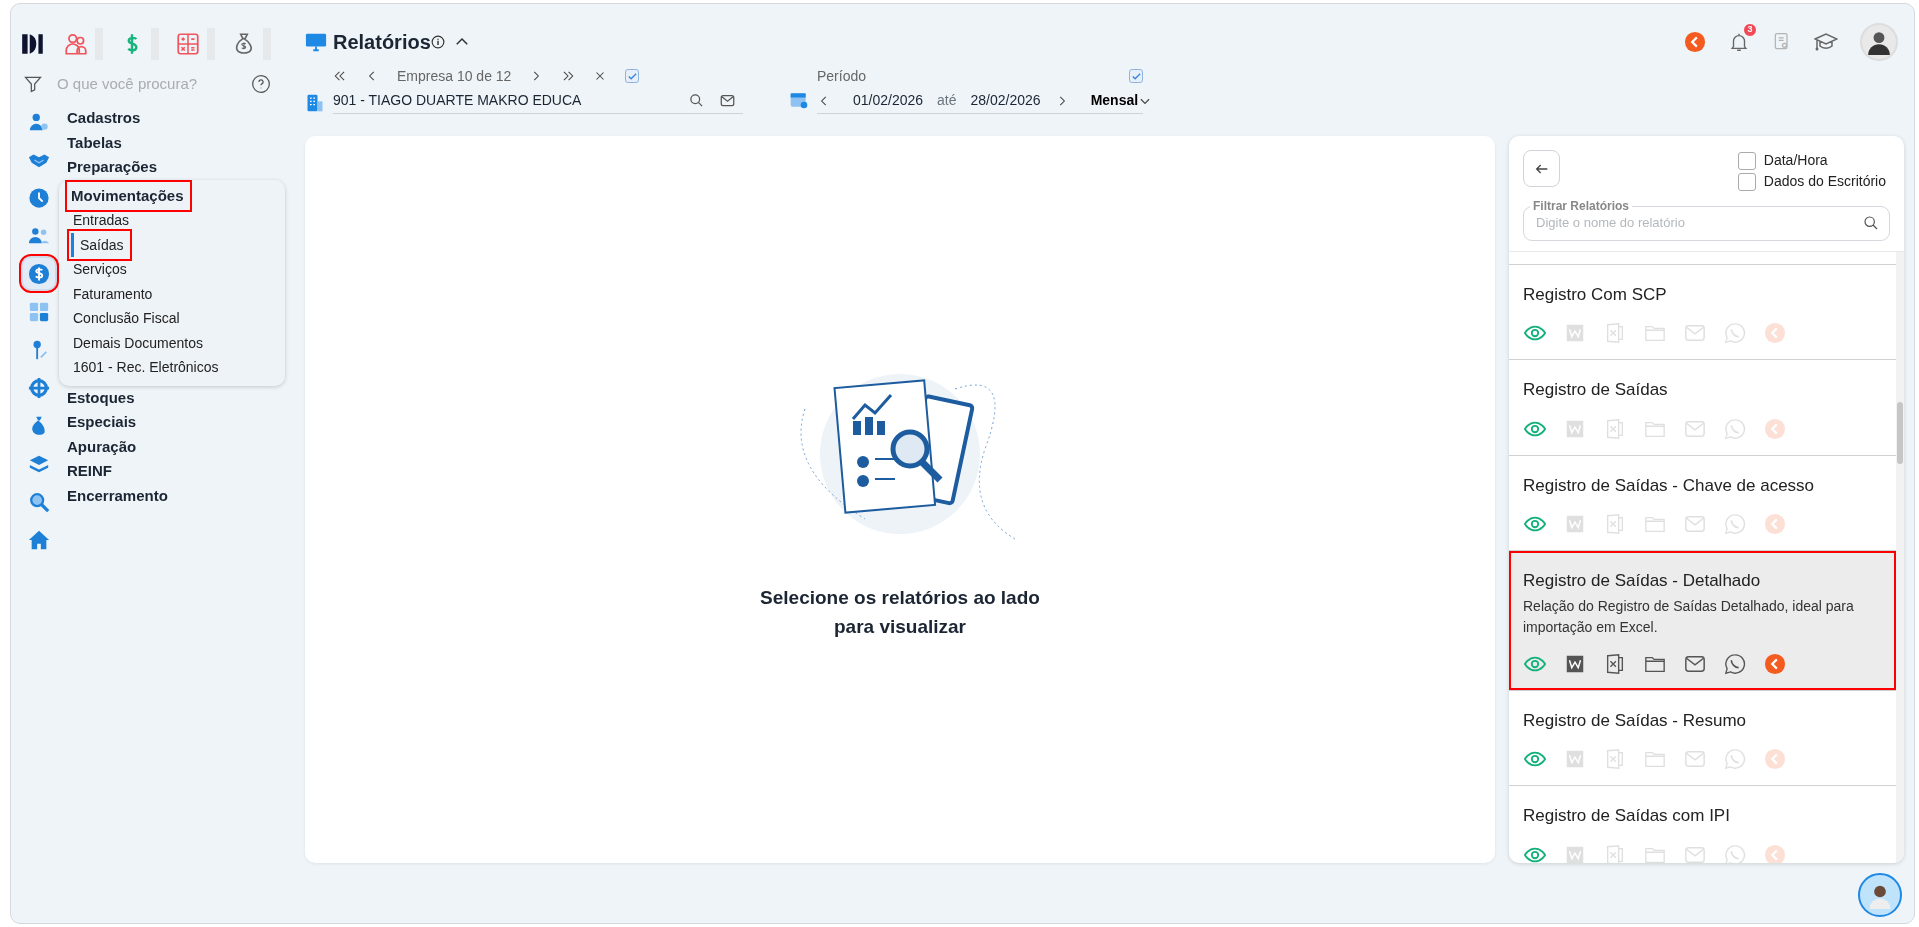 This screenshot has height=927, width=1919. Describe the element at coordinates (39, 387) in the screenshot. I see `gear-icon` at that location.